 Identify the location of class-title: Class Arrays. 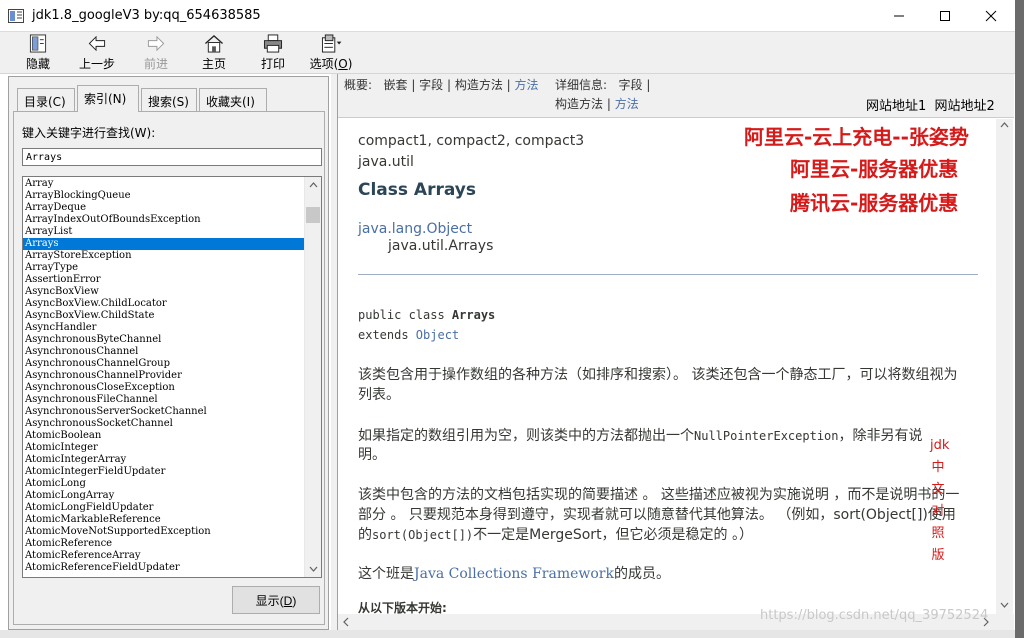
(417, 190).